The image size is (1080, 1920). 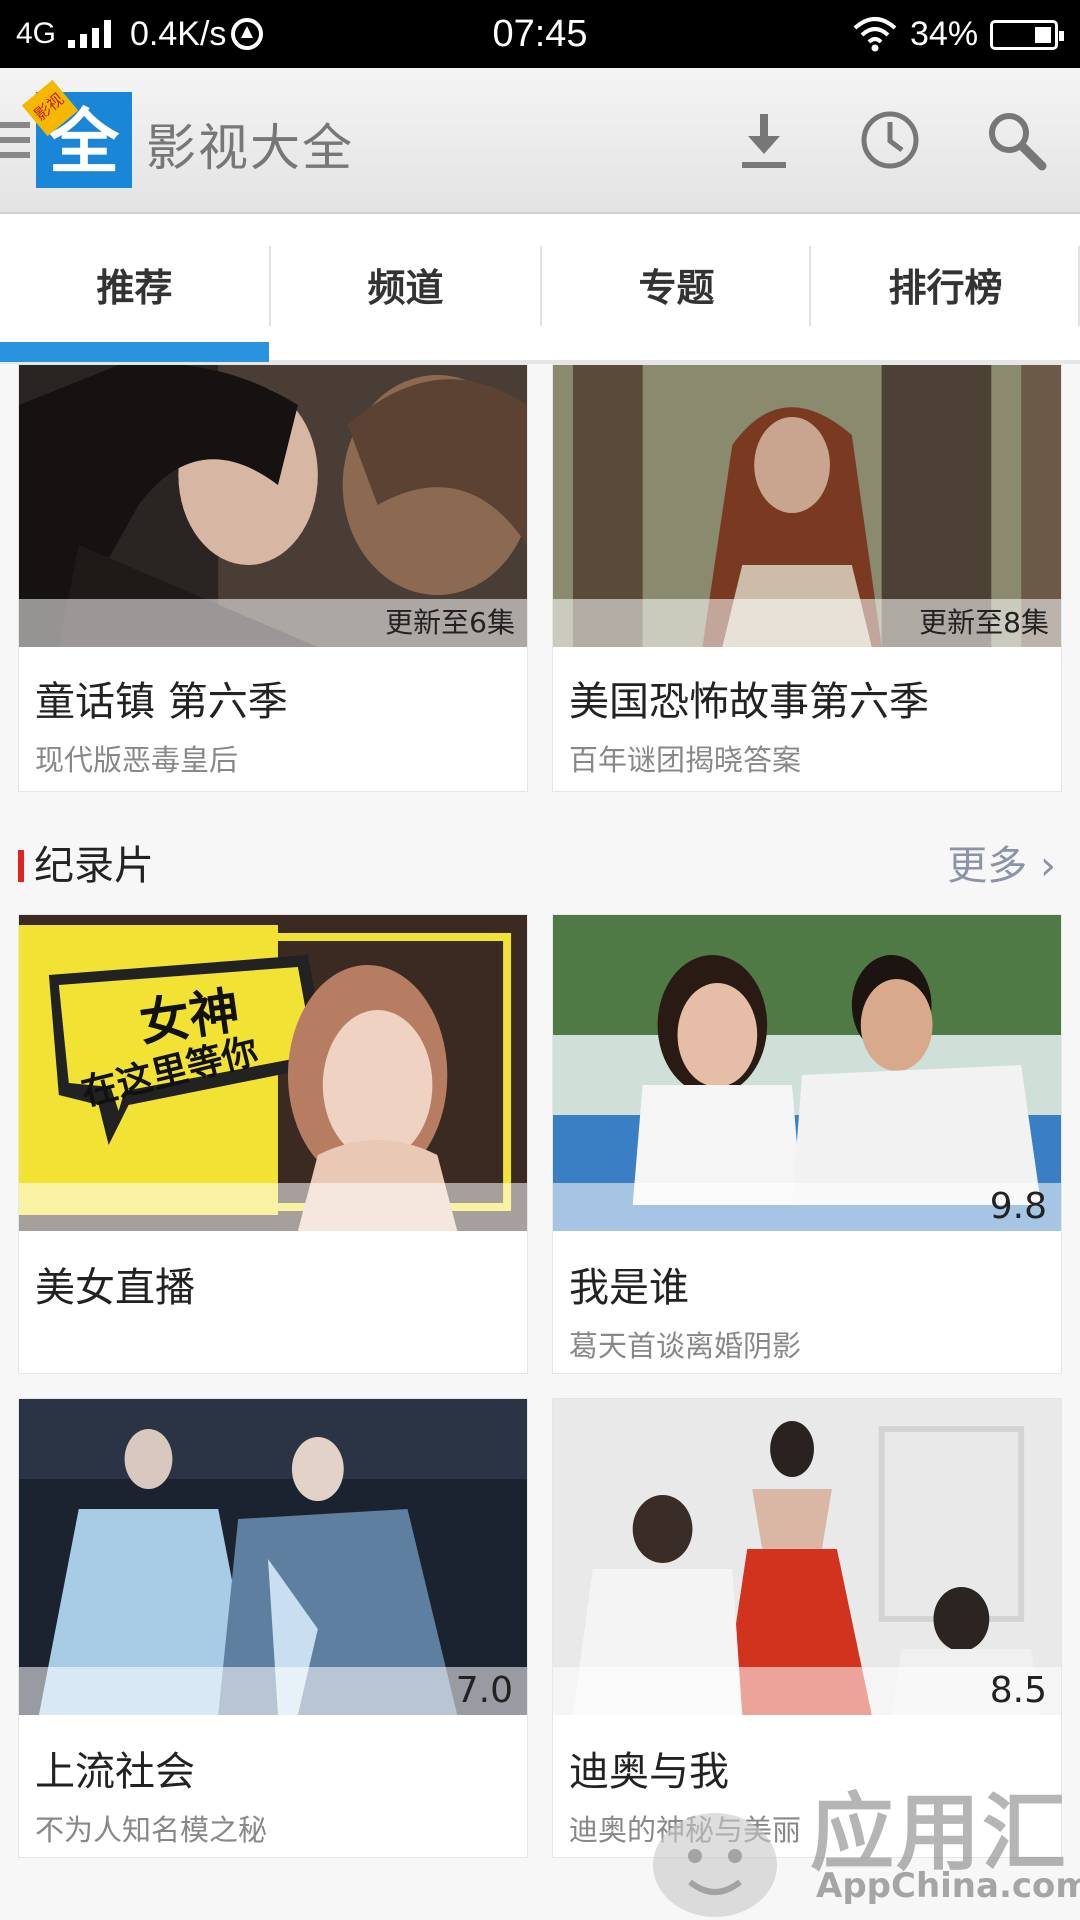 What do you see at coordinates (948, 1886) in the screenshot?
I see `watermark-subtext: AppChina.com` at bounding box center [948, 1886].